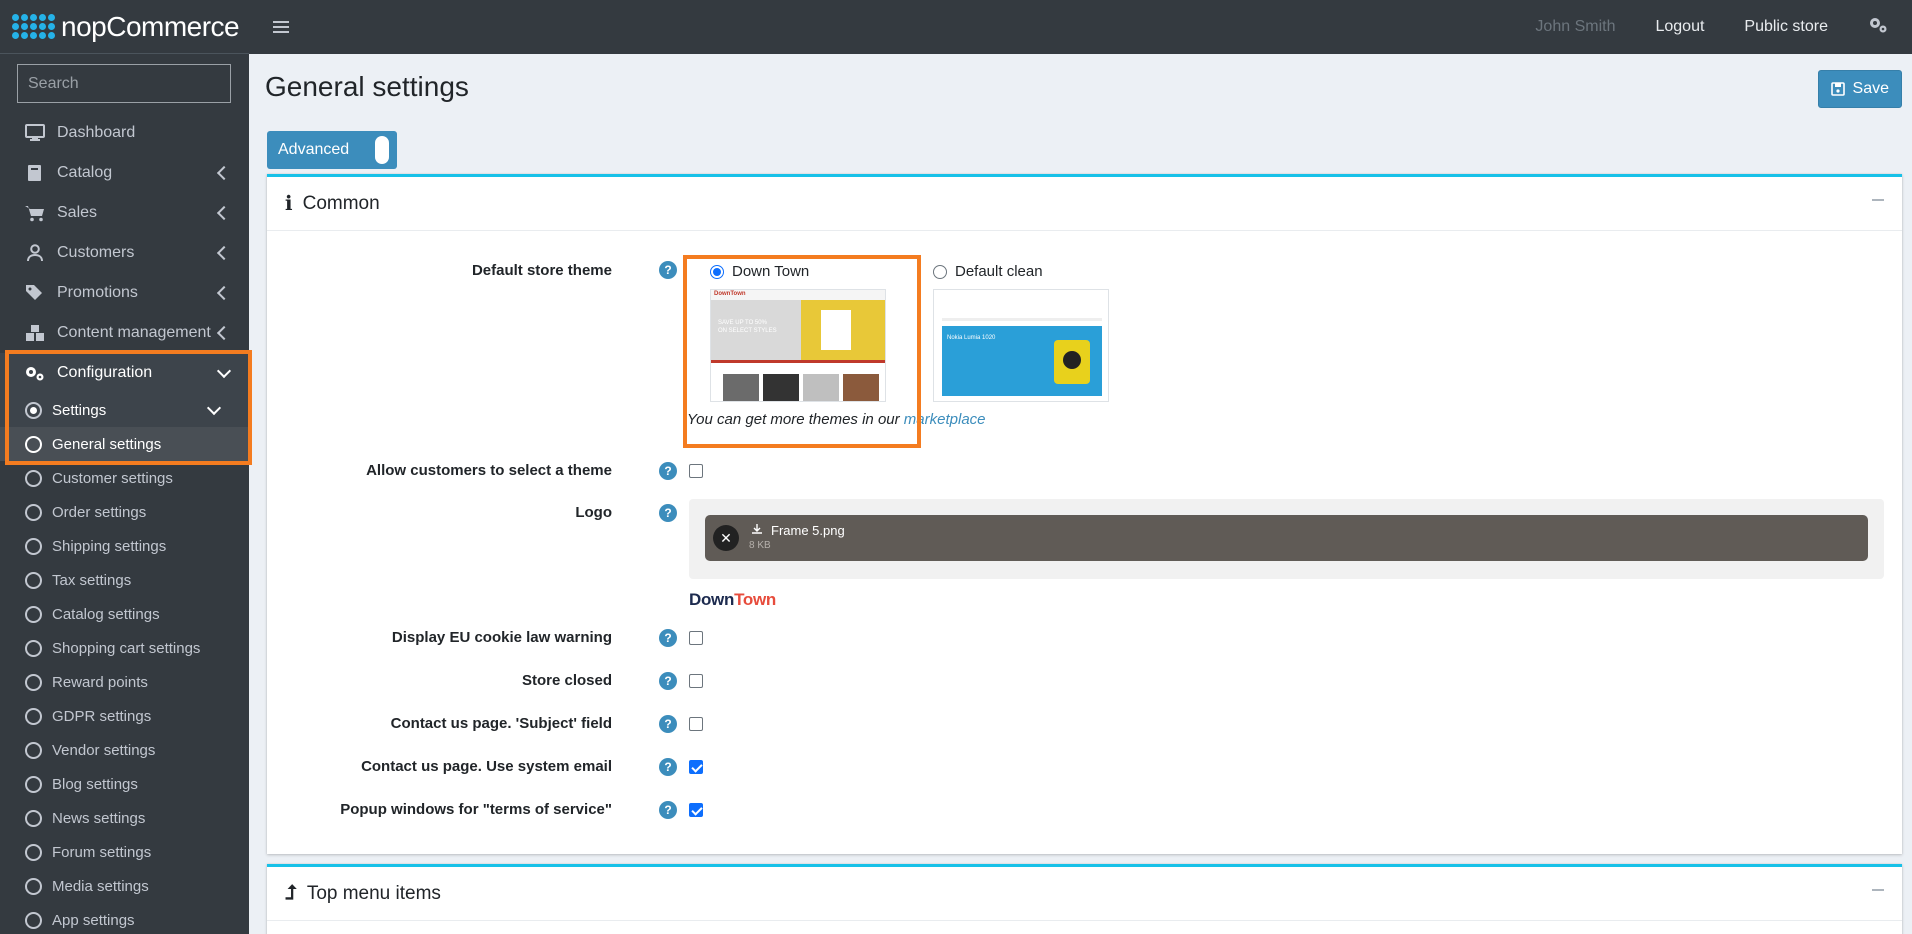  What do you see at coordinates (150, 26) in the screenshot?
I see `brand-name: nopCommerce` at bounding box center [150, 26].